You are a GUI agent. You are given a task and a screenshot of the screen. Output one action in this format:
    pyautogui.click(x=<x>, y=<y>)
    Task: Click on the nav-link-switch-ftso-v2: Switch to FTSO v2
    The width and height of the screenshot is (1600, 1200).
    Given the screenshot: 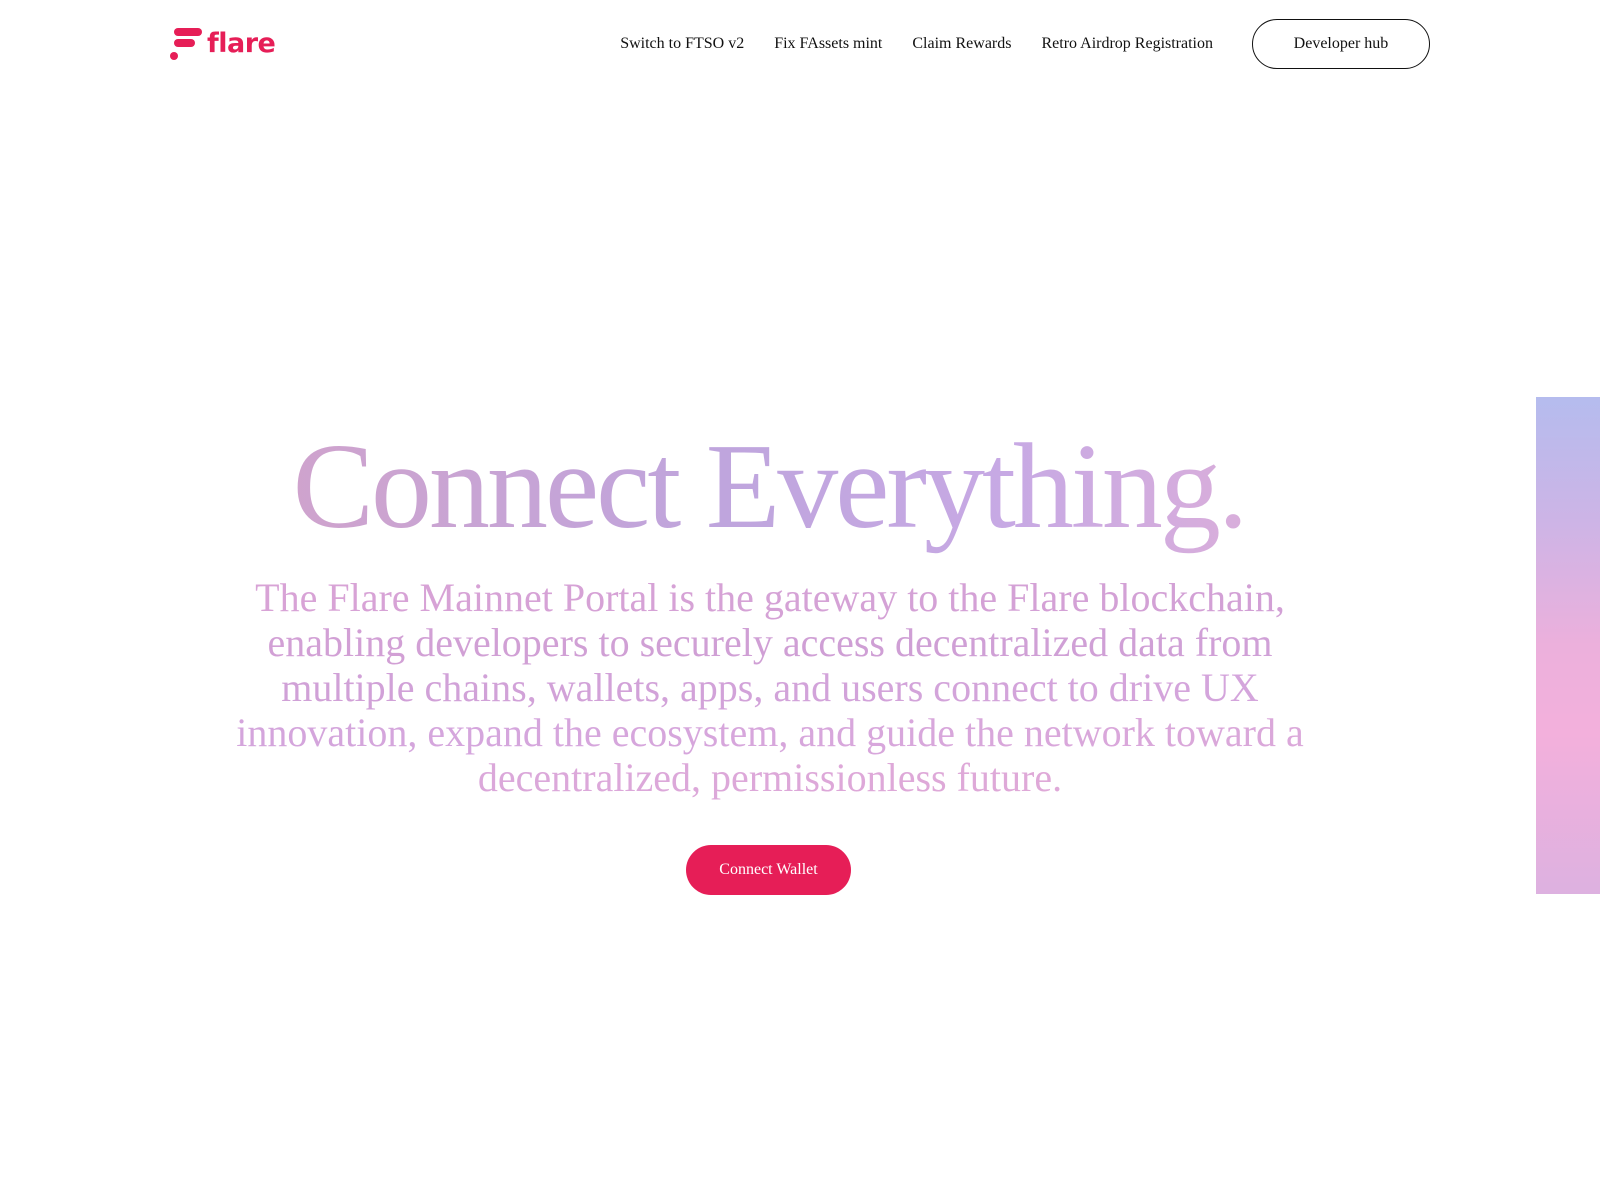 What is the action you would take?
    pyautogui.click(x=682, y=44)
    